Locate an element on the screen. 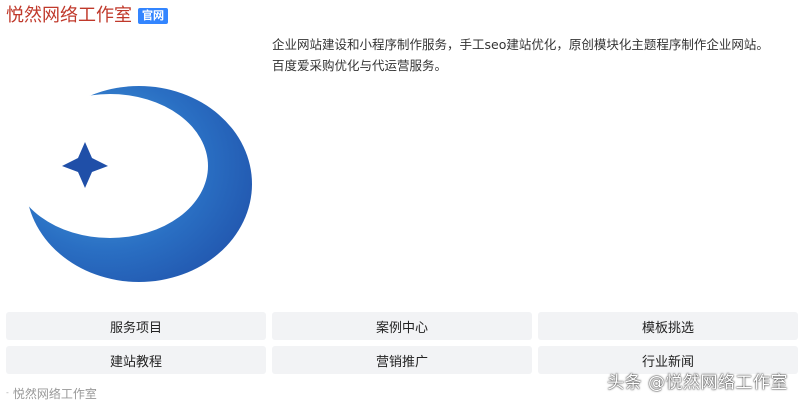  official-badge: 官网 is located at coordinates (153, 16).